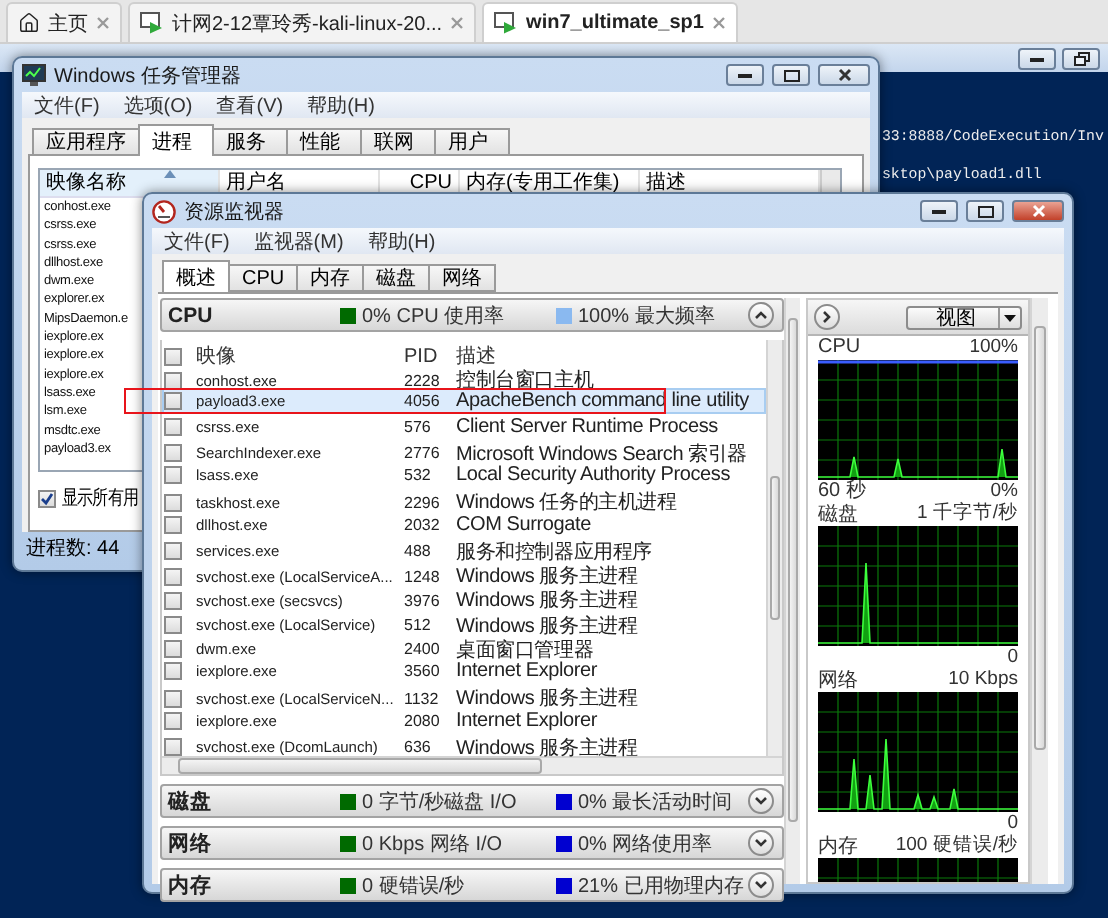 The width and height of the screenshot is (1108, 918). I want to click on tab: 性能, so click(324, 142).